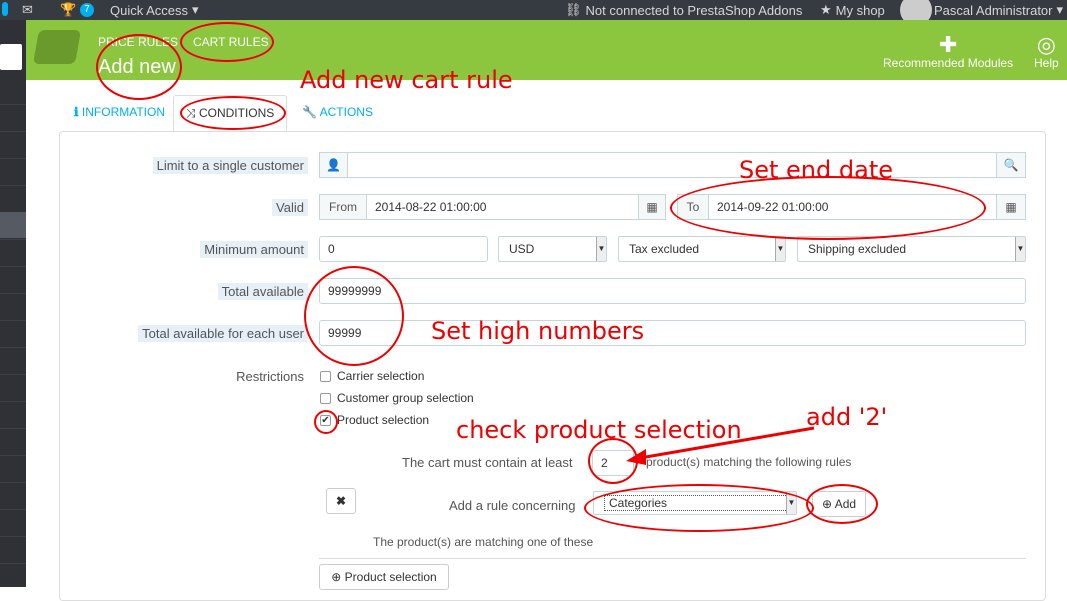 The width and height of the screenshot is (1067, 601). I want to click on annotation-arrow, so click(720, 445).